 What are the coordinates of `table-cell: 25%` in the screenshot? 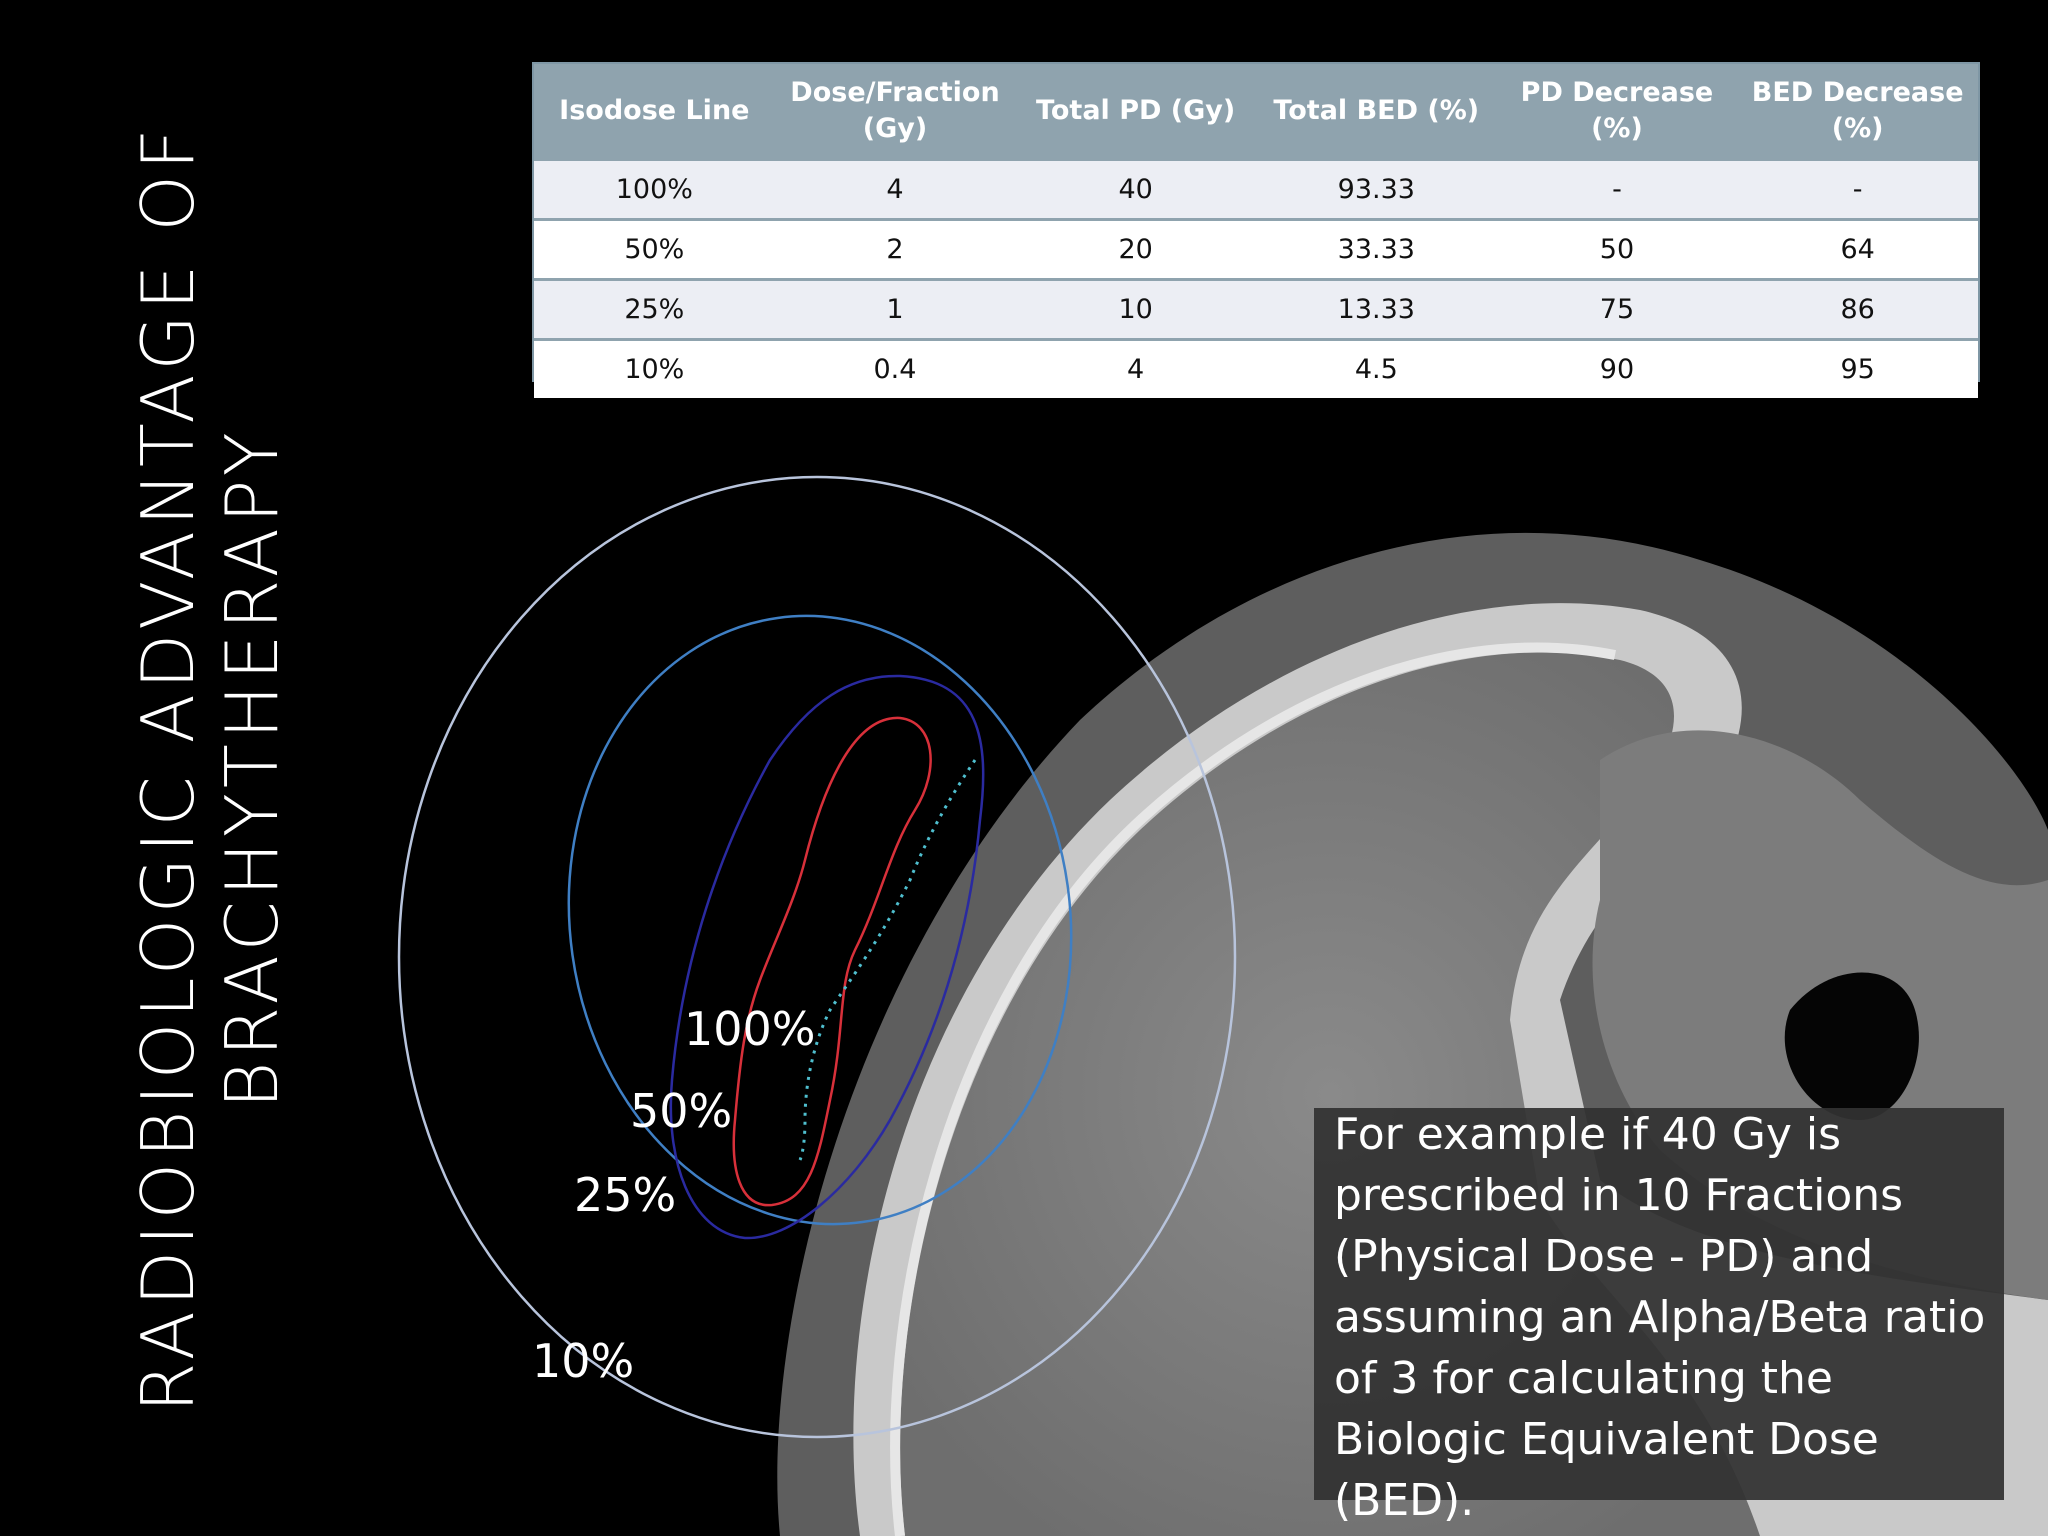 It's located at (654, 309).